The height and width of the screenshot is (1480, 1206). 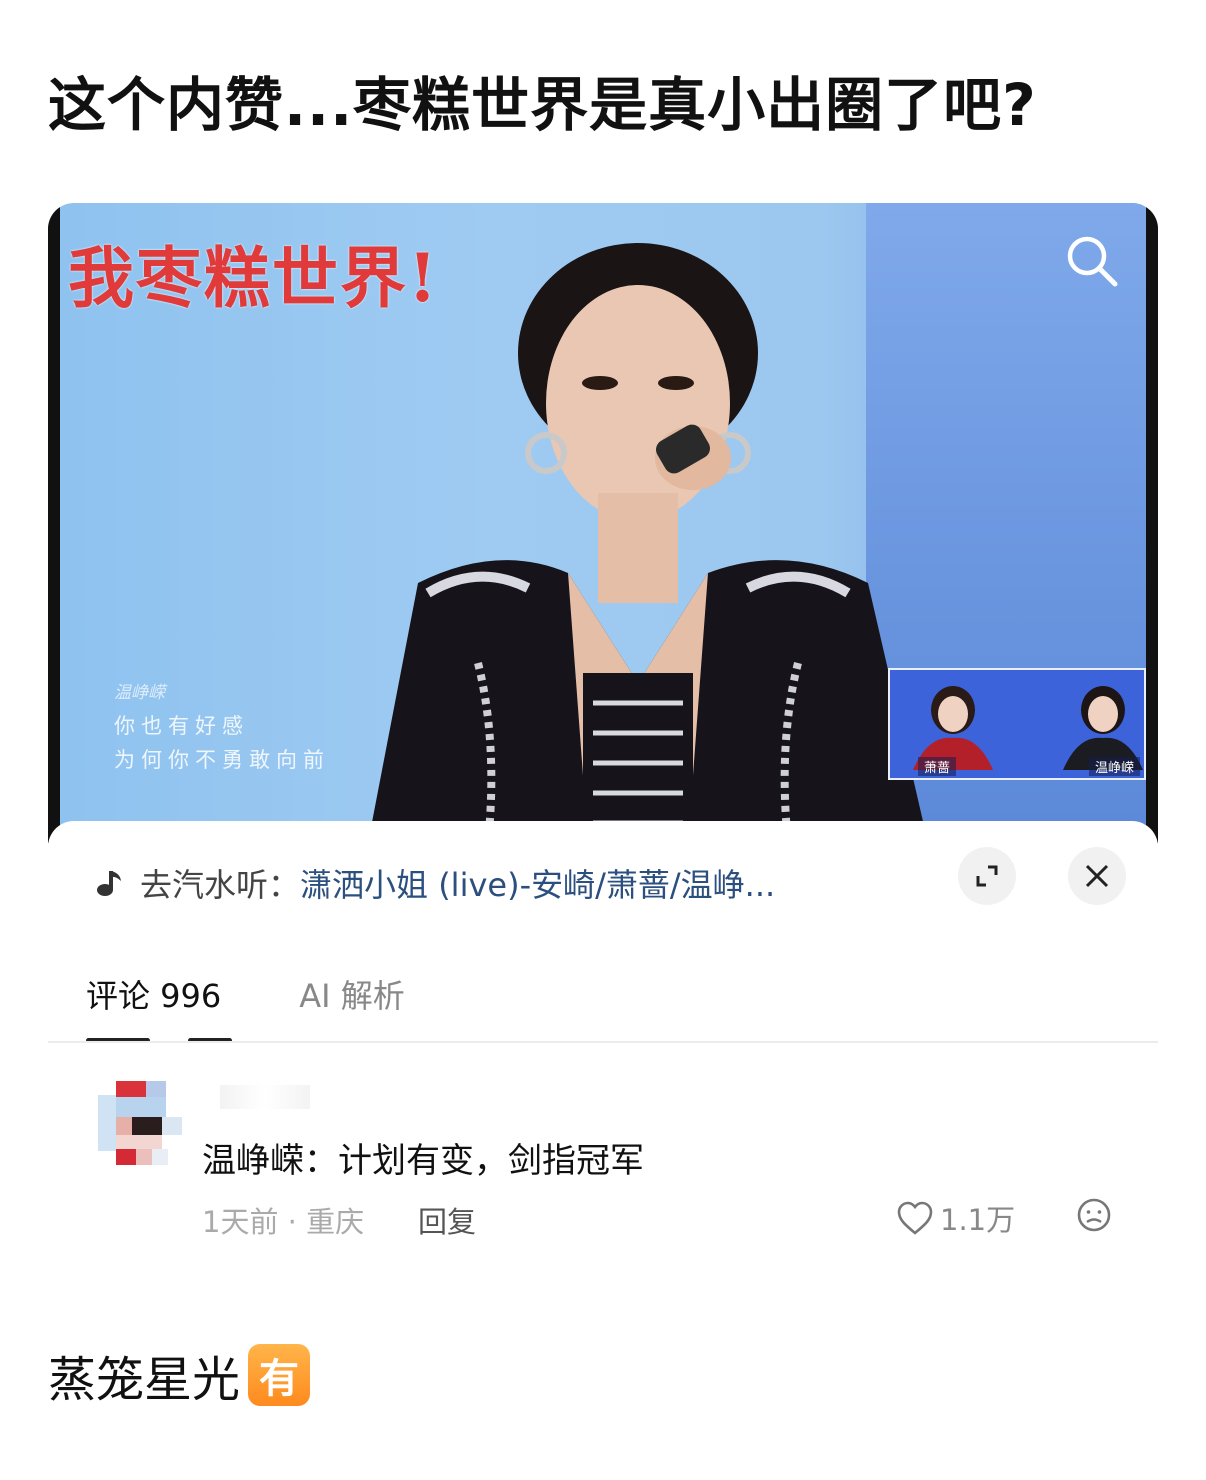 What do you see at coordinates (265, 1097) in the screenshot?
I see `username-redacted` at bounding box center [265, 1097].